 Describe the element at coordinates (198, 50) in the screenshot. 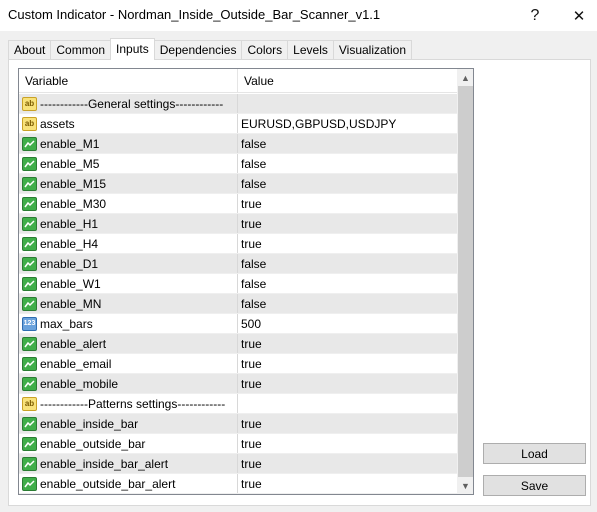

I see `tab-dependencies: Dependencies` at that location.